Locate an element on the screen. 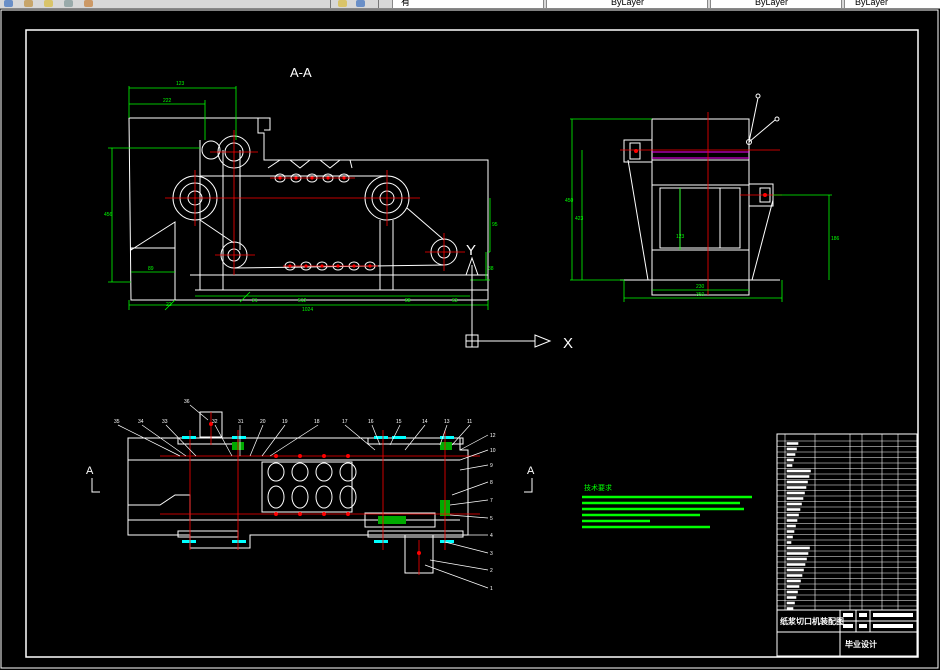 This screenshot has width=940, height=670. save-icon is located at coordinates (28, 3).